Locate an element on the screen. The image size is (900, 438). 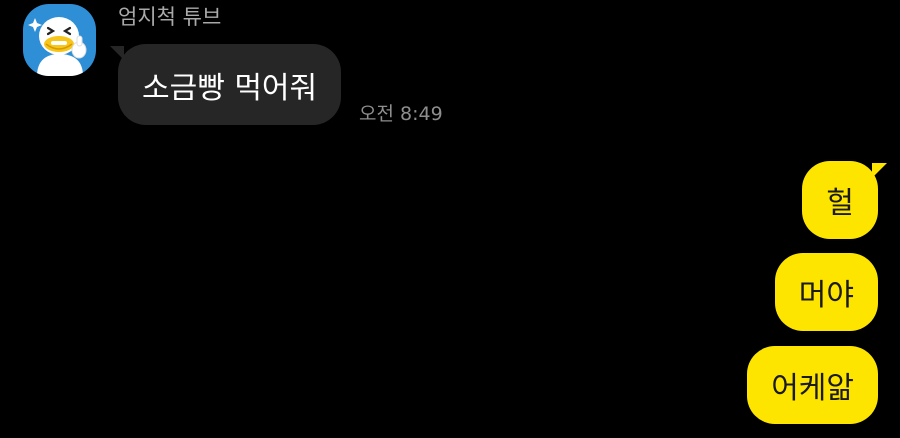
outgoing-message-text: 어케앎 is located at coordinates (812, 388).